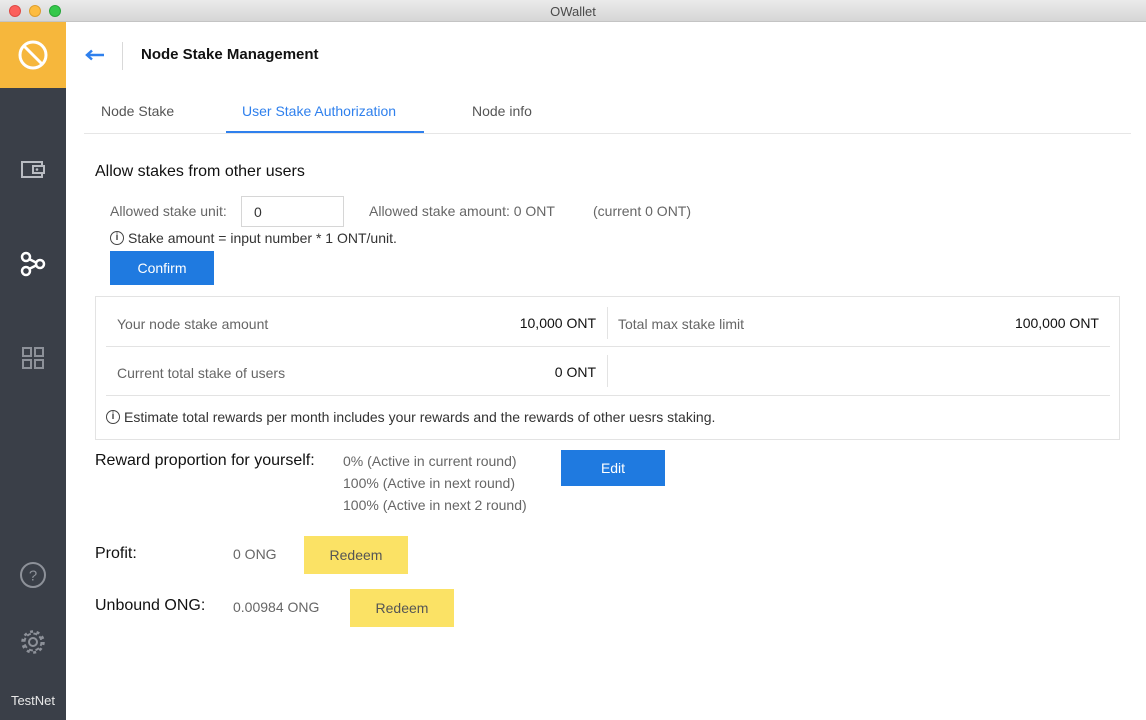  Describe the element at coordinates (557, 323) in the screenshot. I see `node-stake-value: 10,000 ONT` at that location.